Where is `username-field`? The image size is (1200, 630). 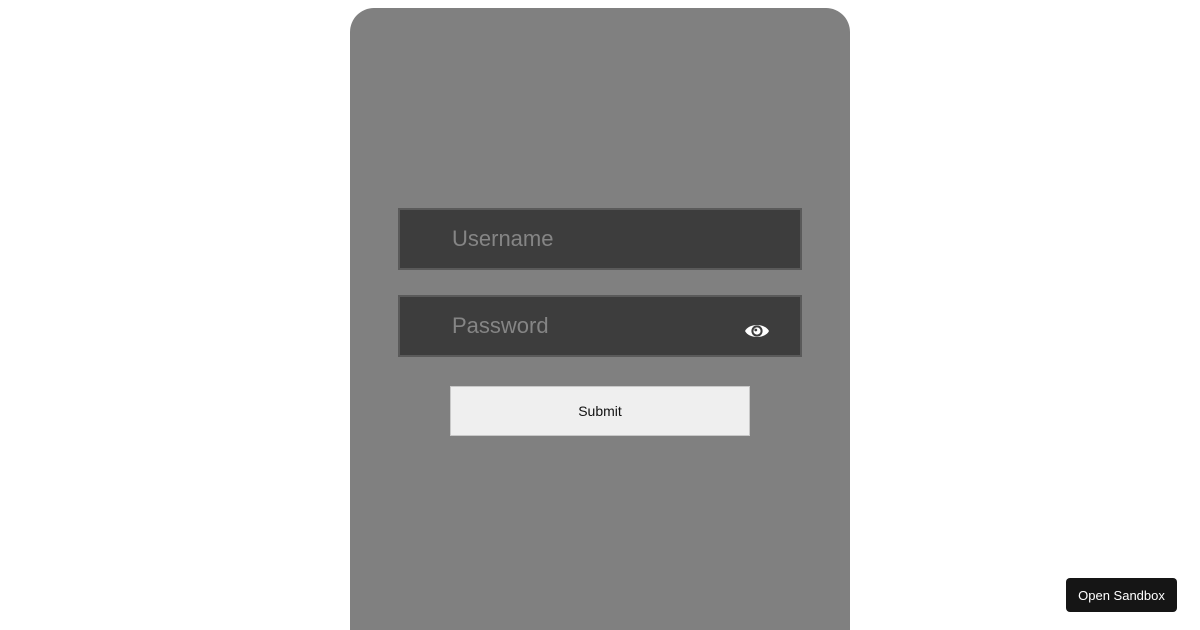 username-field is located at coordinates (600, 239).